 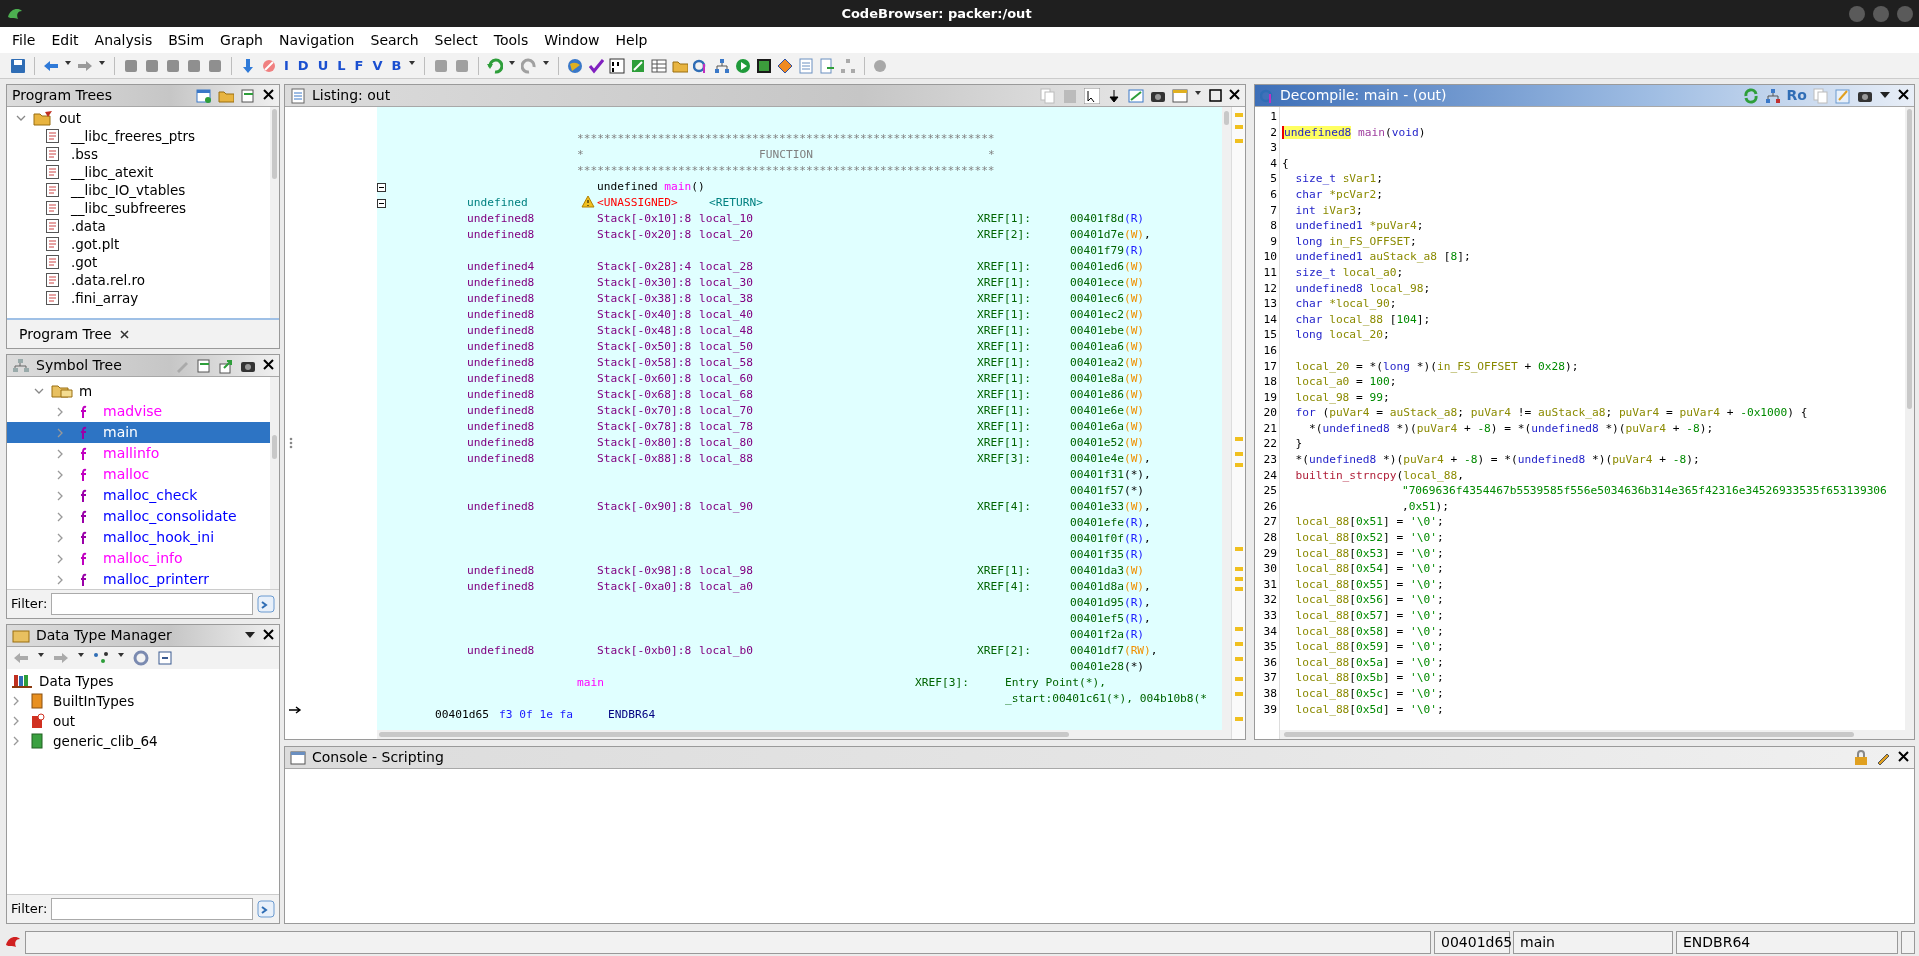 I want to click on toolbar-button: F, so click(x=359, y=65).